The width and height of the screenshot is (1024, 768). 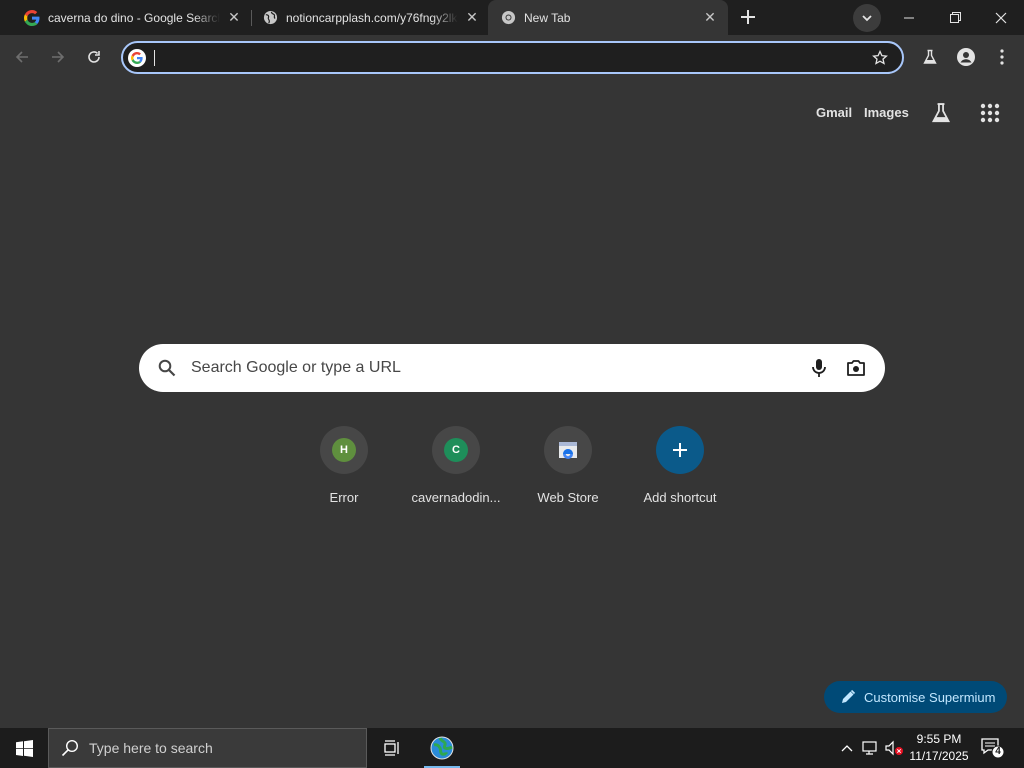 What do you see at coordinates (939, 756) in the screenshot?
I see `clock-date: 11/17/2025` at bounding box center [939, 756].